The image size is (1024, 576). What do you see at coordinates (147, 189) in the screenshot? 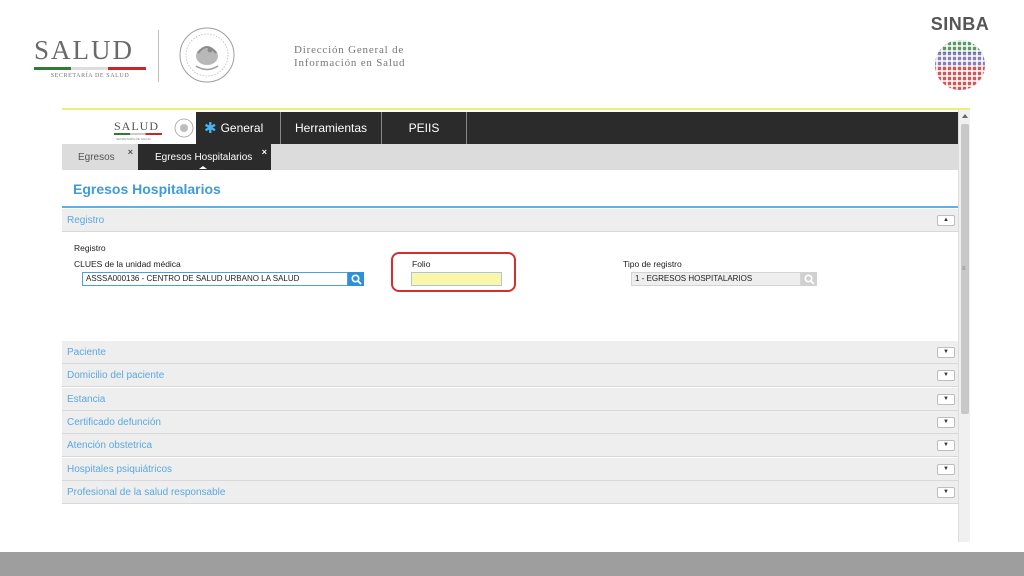
I see `page-title: Egresos Hospitalarios` at bounding box center [147, 189].